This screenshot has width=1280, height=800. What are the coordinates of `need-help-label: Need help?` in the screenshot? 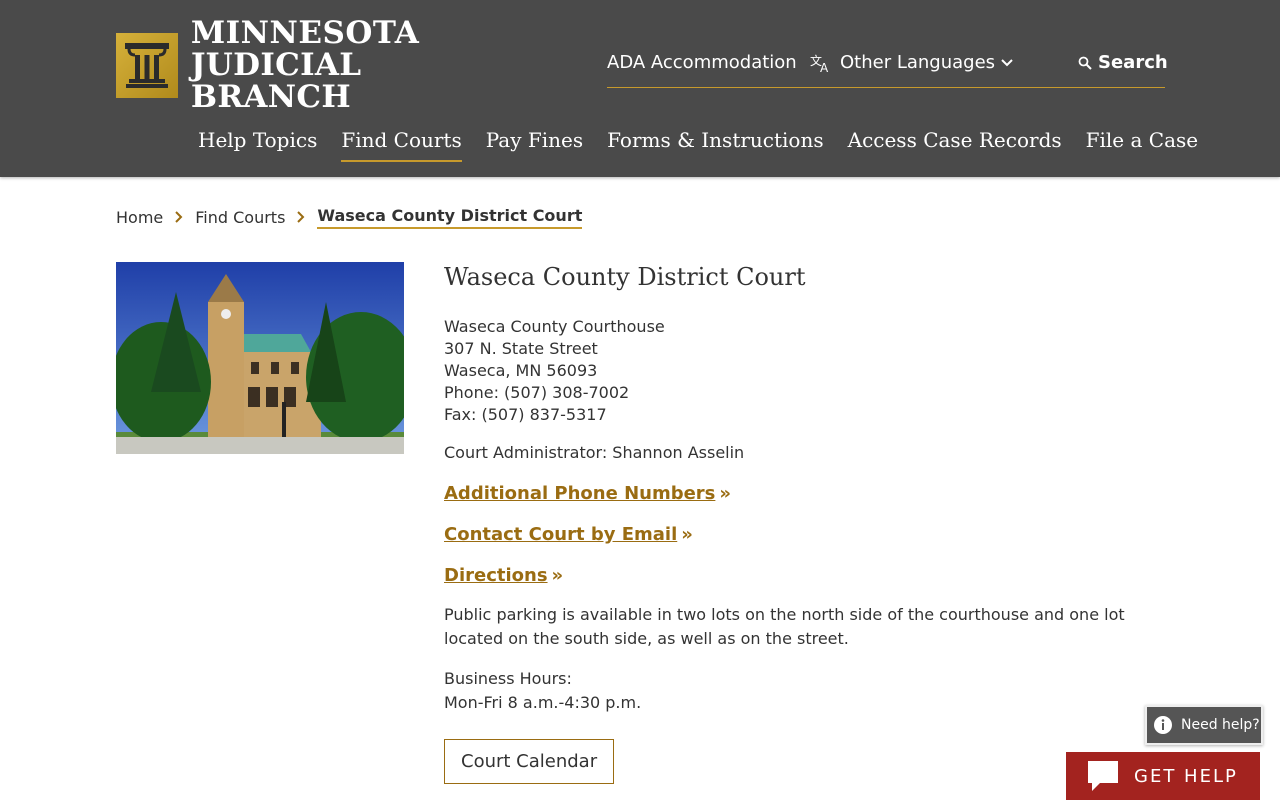 It's located at (1220, 725).